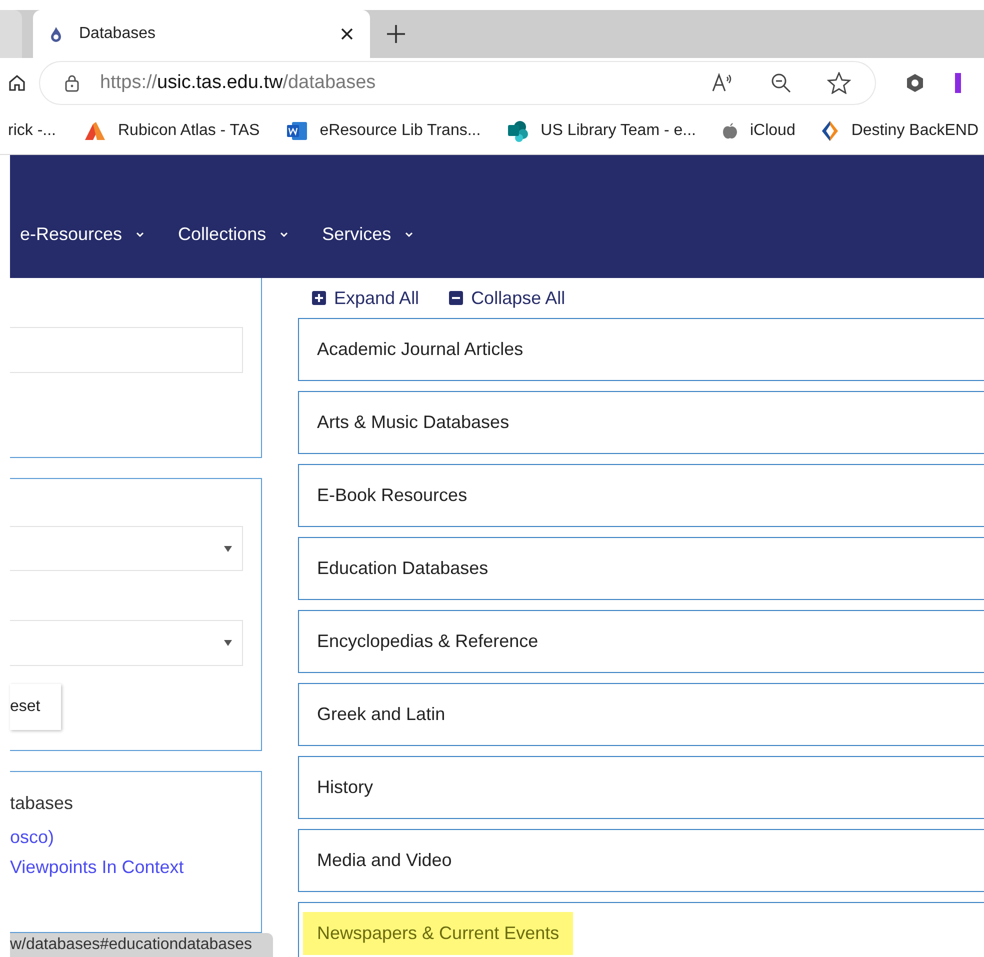  Describe the element at coordinates (420, 349) in the screenshot. I see `section-title: Academic Journal Articles` at that location.